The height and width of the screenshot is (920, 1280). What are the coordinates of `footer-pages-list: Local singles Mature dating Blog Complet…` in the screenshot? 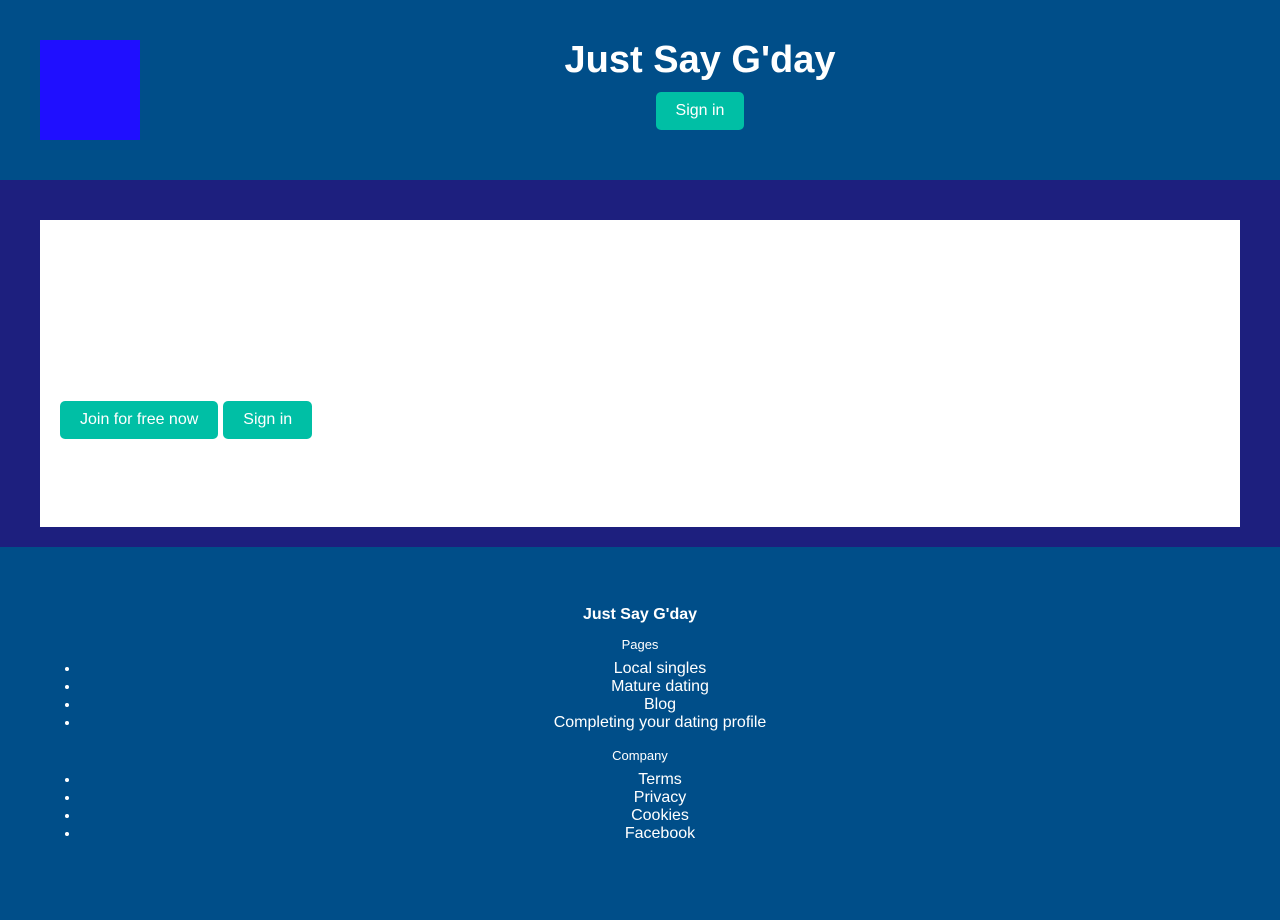 It's located at (640, 696).